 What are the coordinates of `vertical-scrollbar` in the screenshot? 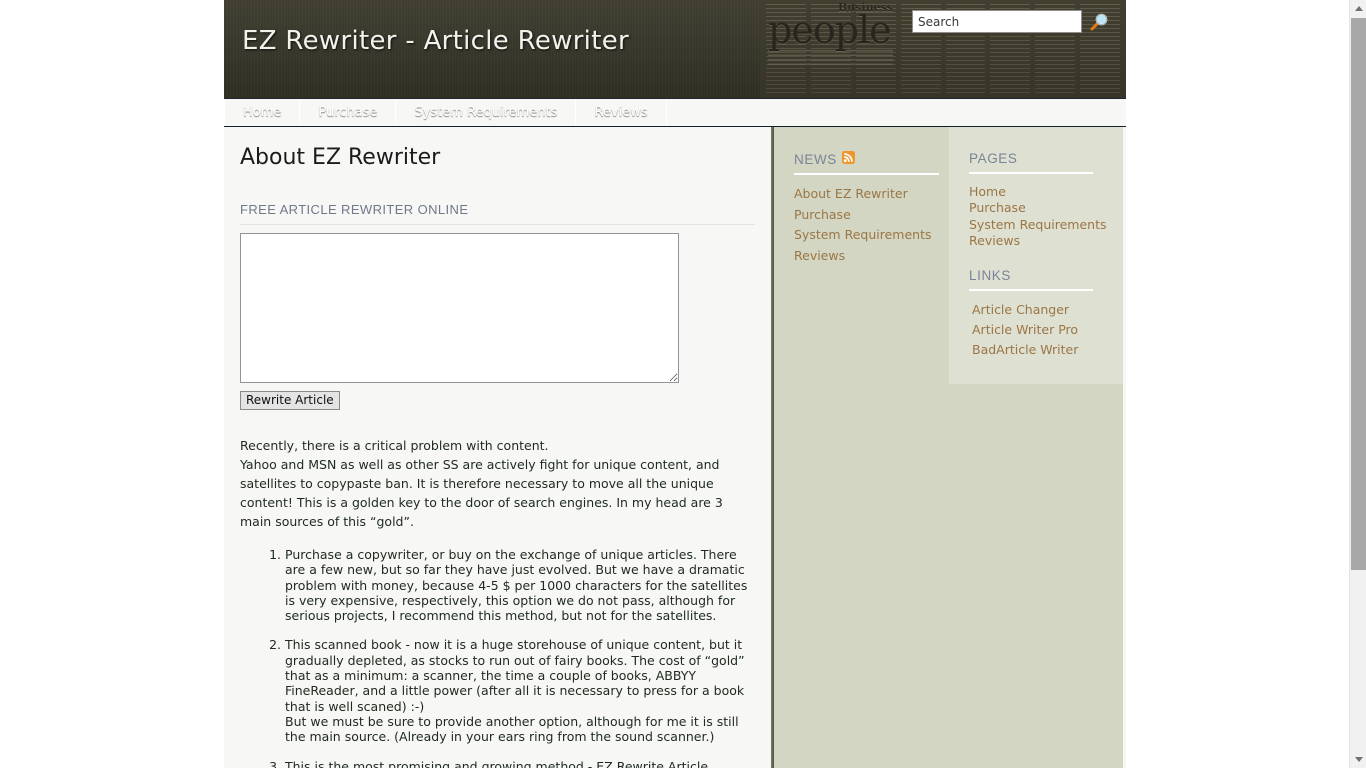 It's located at (1357, 384).